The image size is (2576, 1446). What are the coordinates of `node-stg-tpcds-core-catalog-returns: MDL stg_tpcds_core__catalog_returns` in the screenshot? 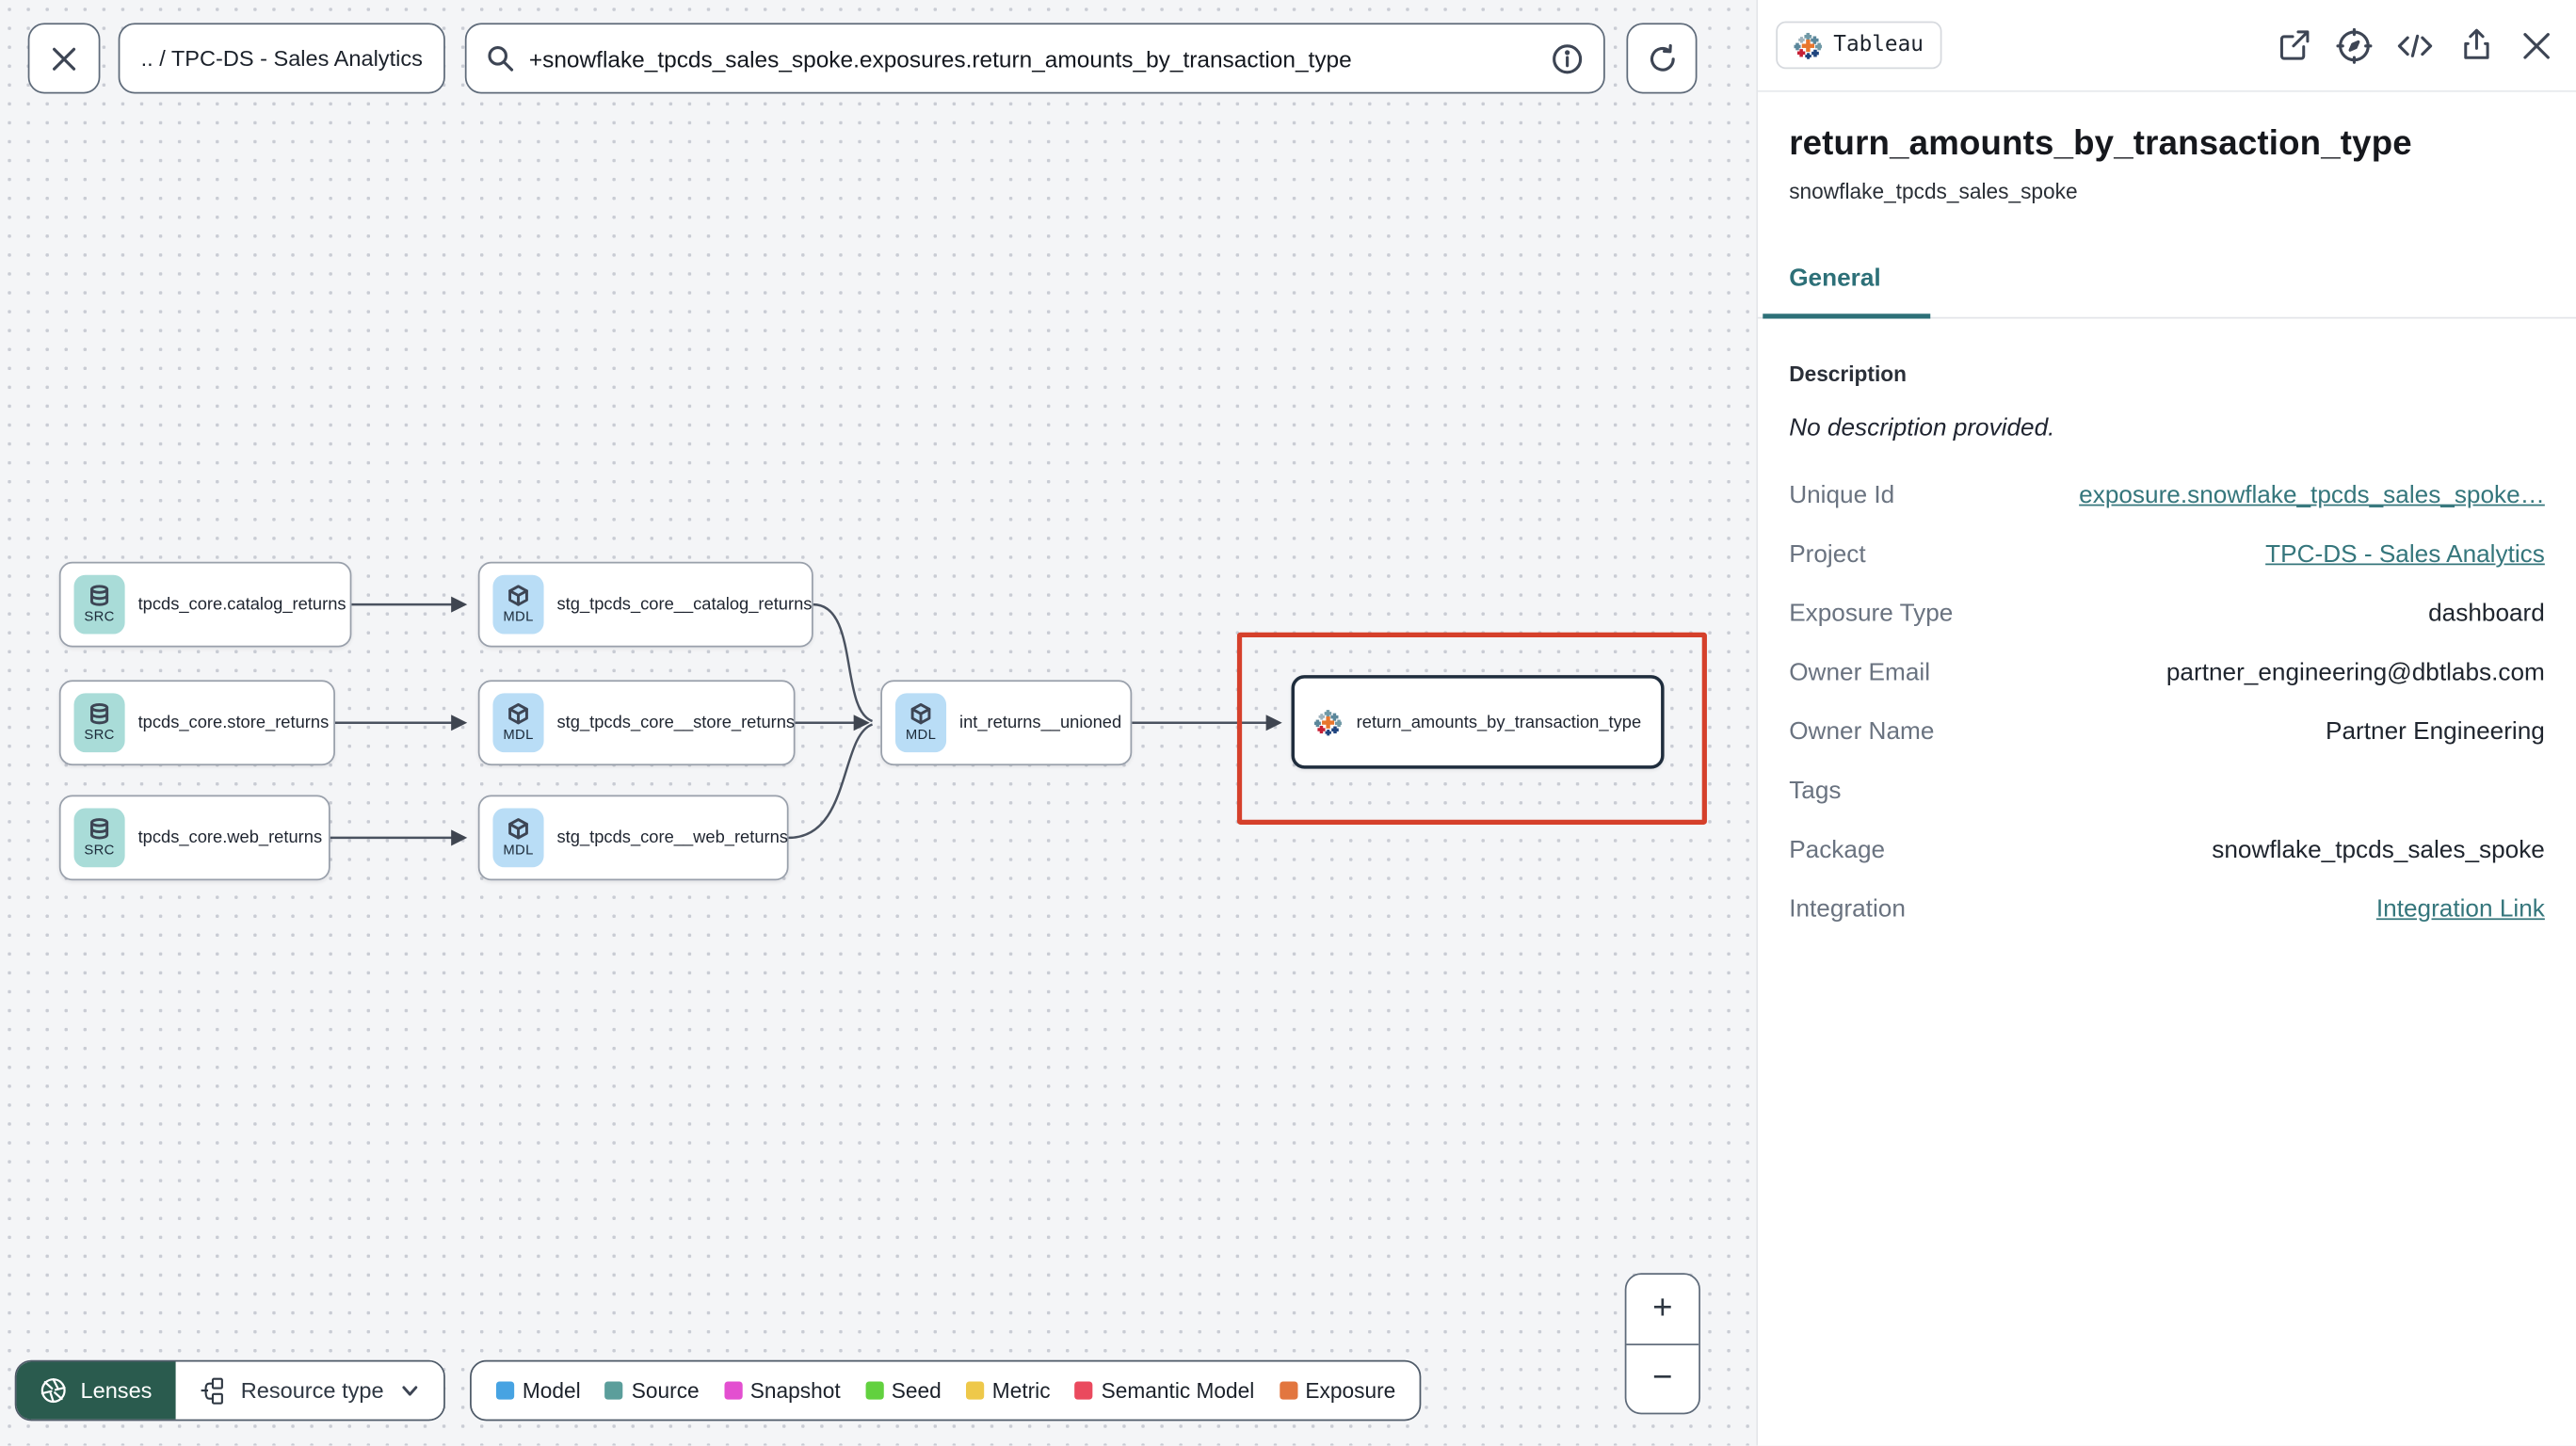 It's located at (645, 604).